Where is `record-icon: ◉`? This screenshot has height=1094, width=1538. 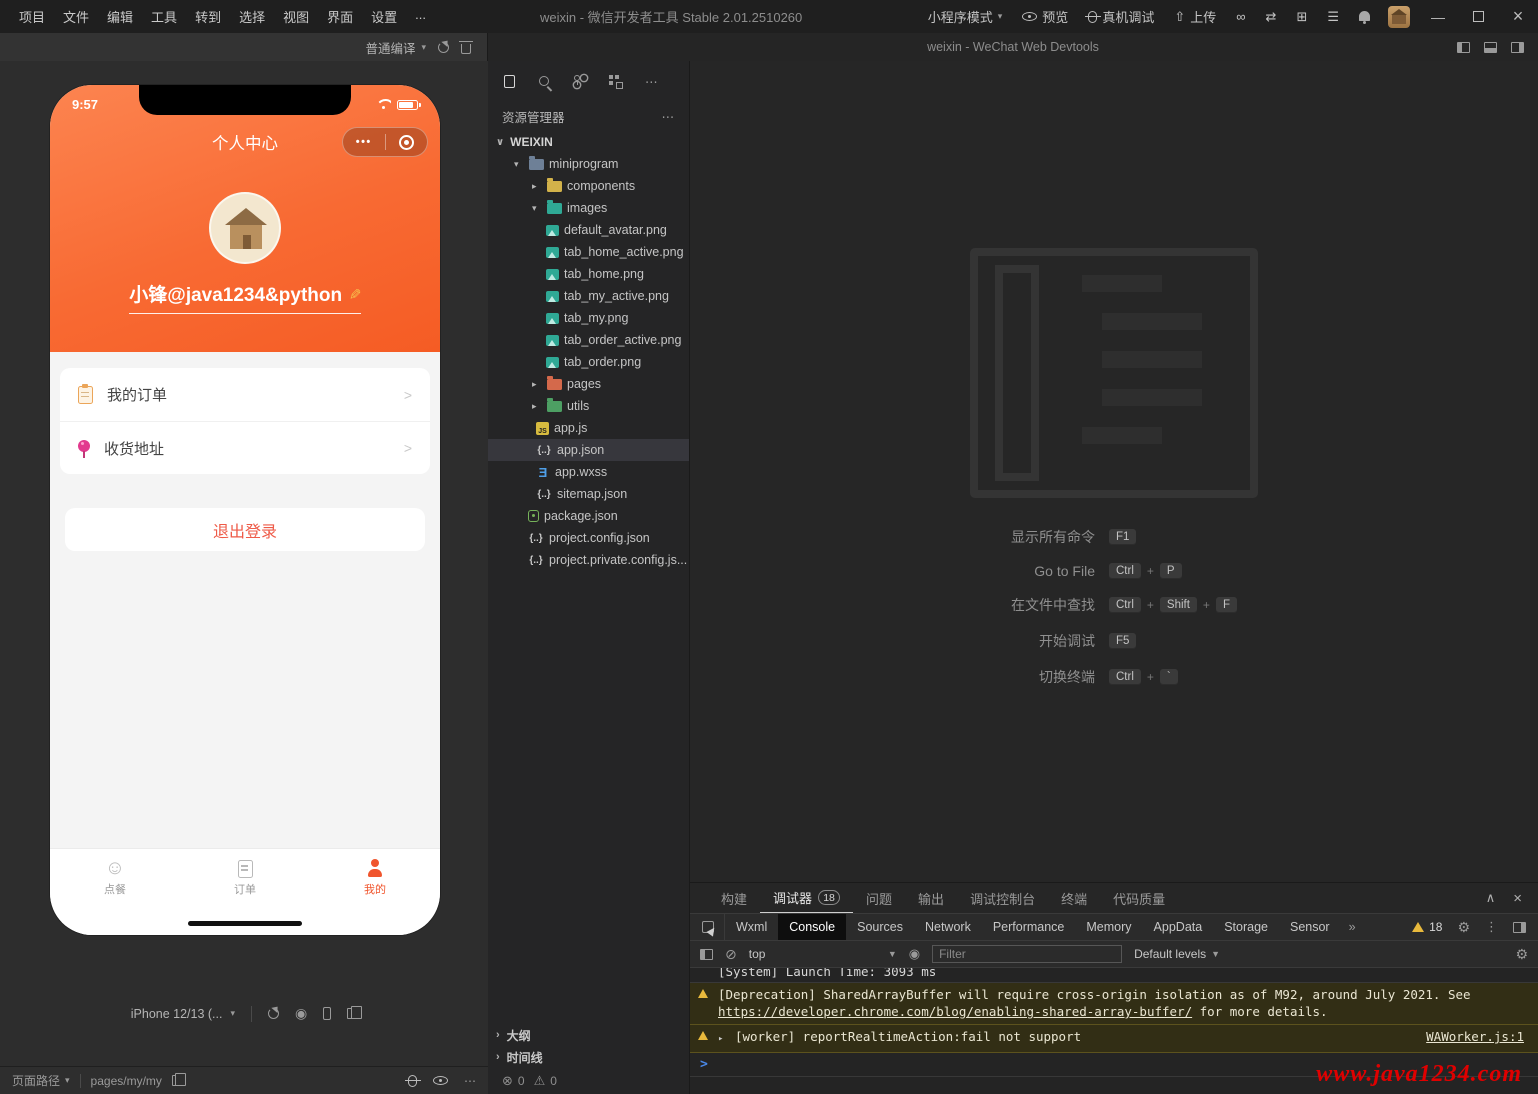
record-icon: ◉ is located at coordinates (301, 1013).